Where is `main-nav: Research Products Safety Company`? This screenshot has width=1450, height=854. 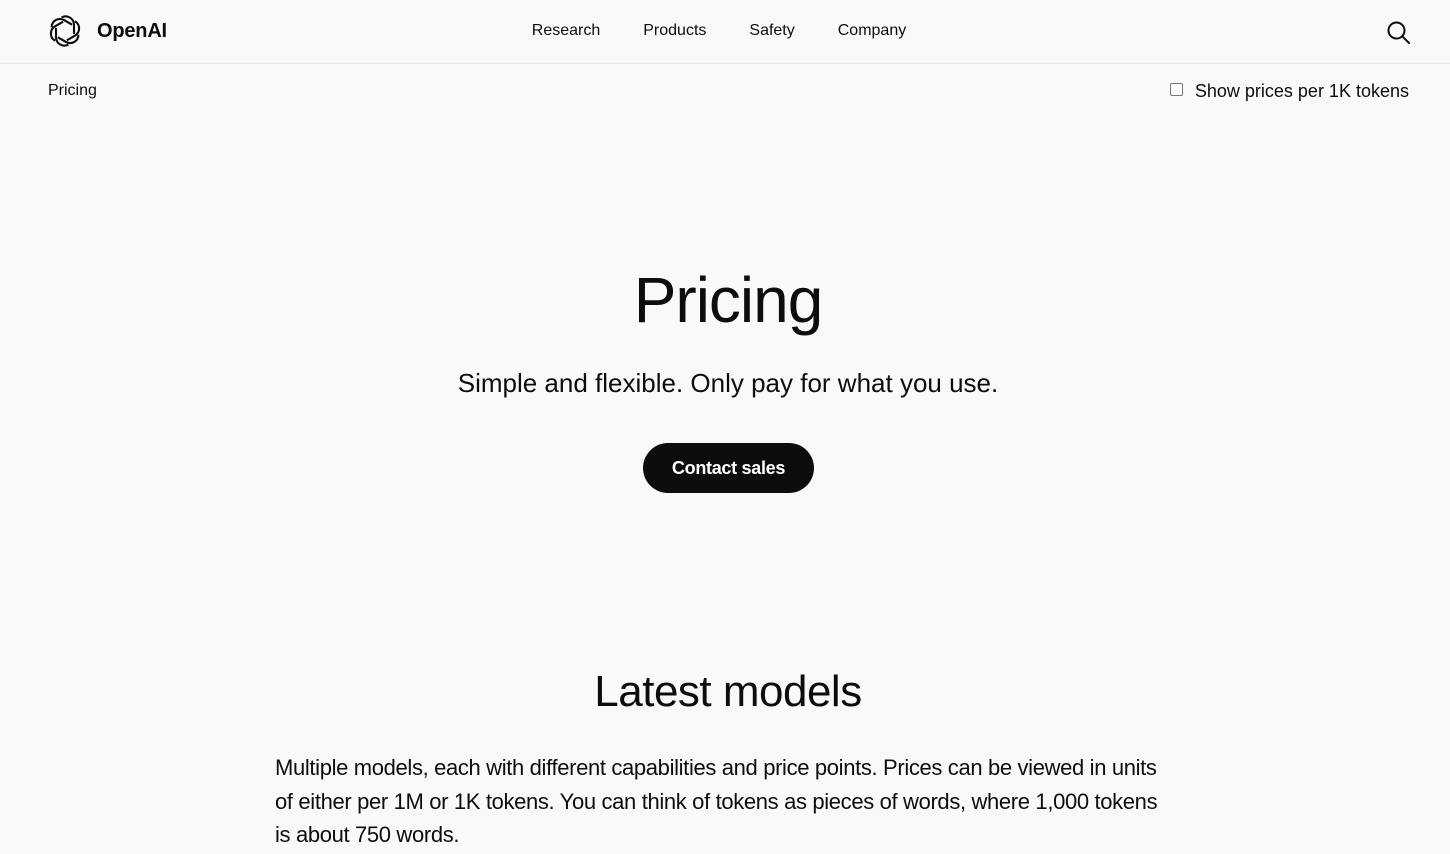
main-nav: Research Products Safety Company is located at coordinates (725, 31).